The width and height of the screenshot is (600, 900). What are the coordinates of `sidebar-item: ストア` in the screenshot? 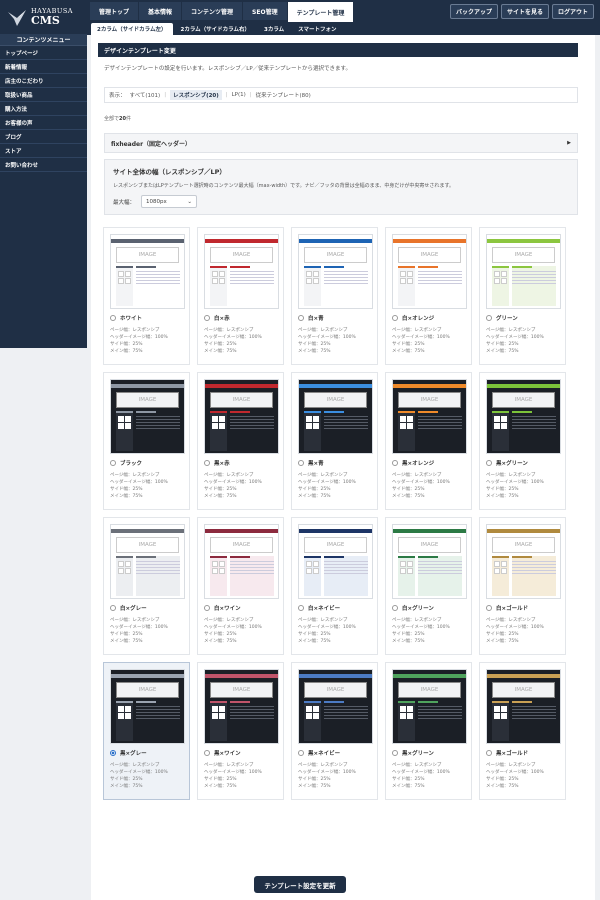 It's located at (43, 151).